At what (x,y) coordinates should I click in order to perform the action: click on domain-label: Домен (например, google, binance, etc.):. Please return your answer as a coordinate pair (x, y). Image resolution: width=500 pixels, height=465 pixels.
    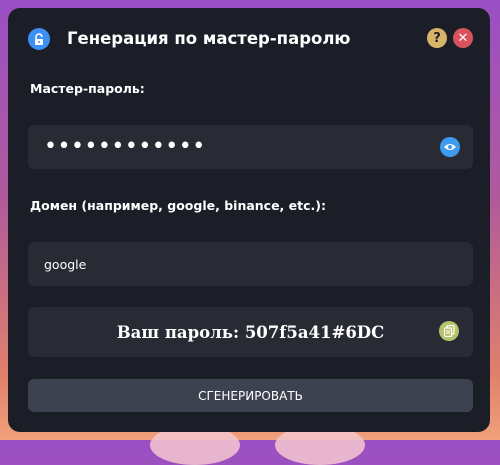
    Looking at the image, I should click on (178, 205).